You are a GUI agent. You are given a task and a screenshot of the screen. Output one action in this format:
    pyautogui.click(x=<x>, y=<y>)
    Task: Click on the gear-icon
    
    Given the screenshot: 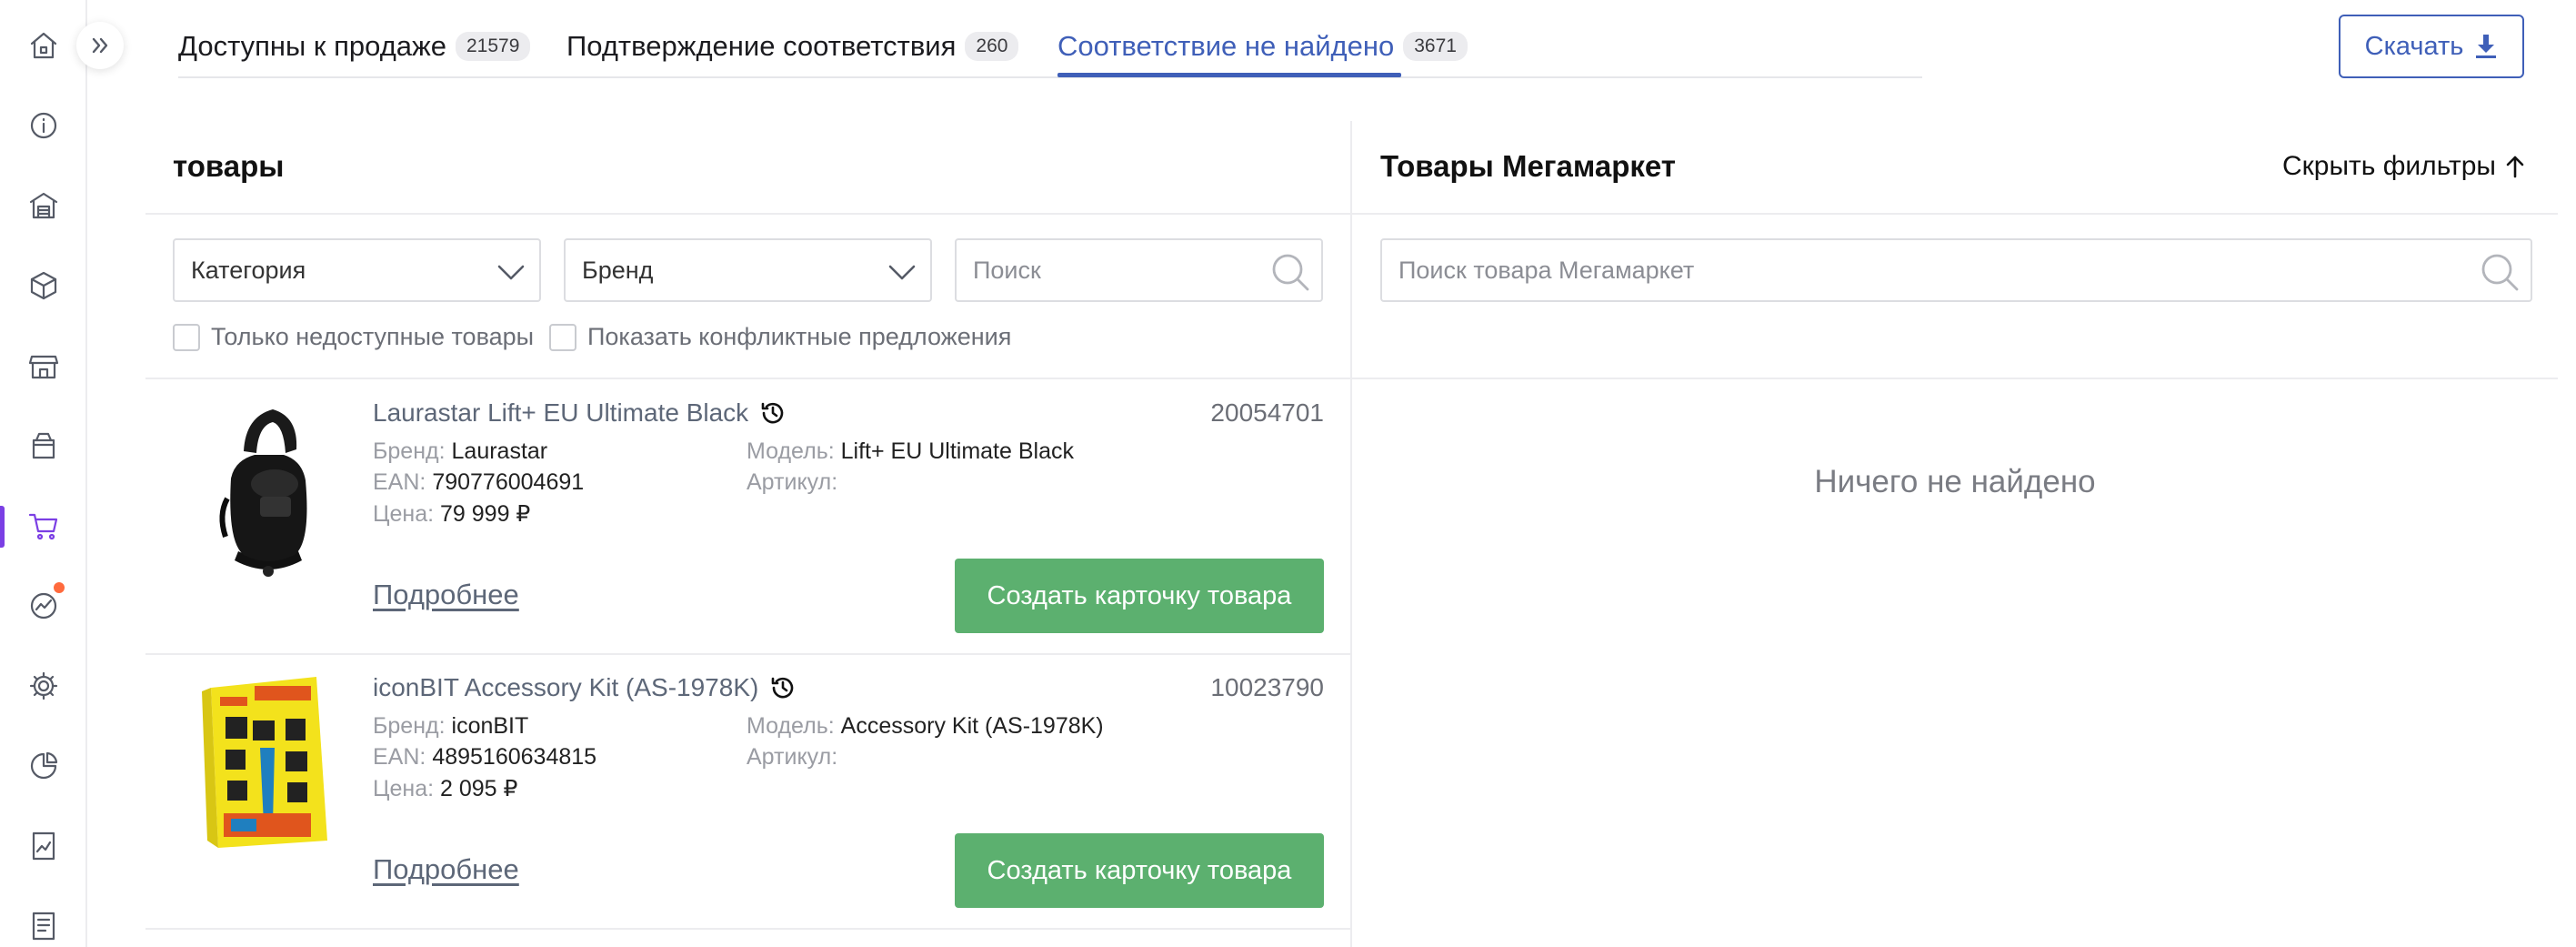 What is the action you would take?
    pyautogui.click(x=43, y=686)
    